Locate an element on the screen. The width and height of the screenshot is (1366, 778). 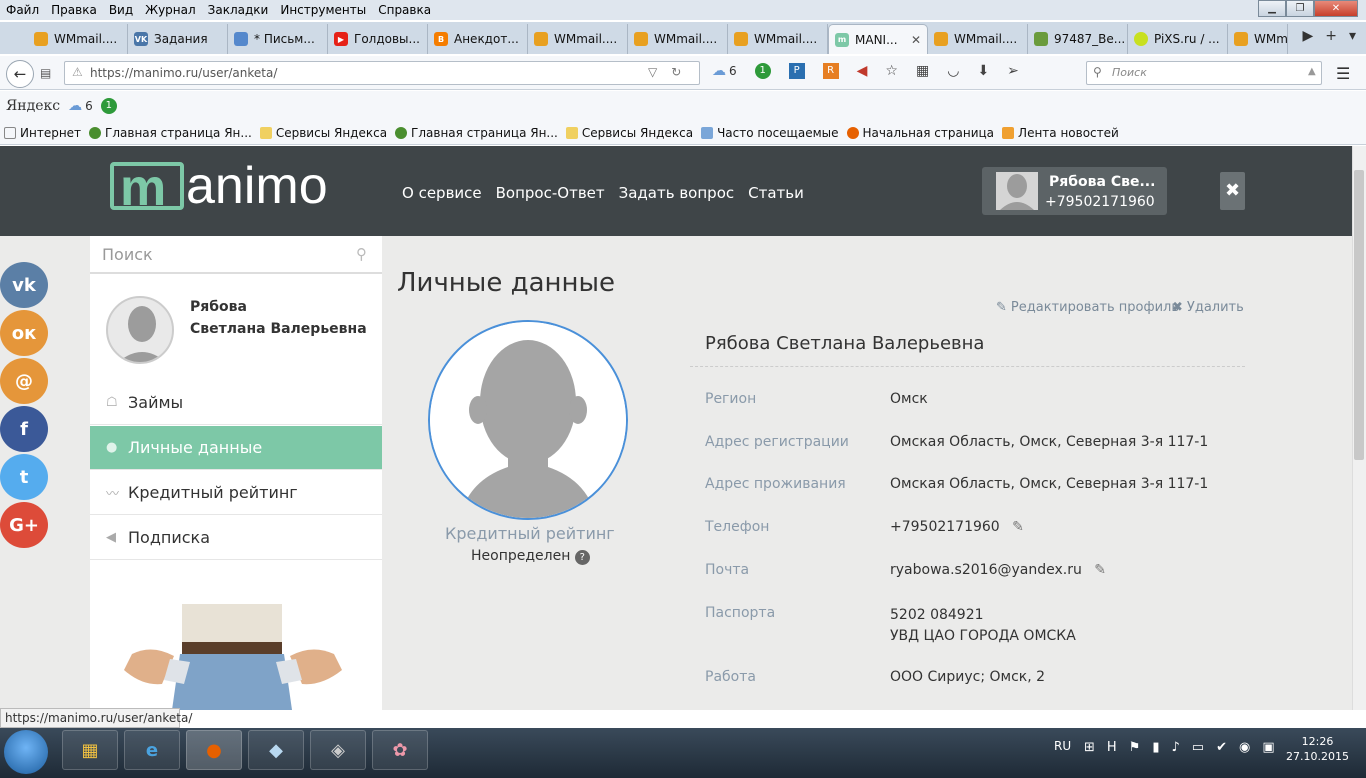
search-icon: ⚲ is located at coordinates (361, 254).